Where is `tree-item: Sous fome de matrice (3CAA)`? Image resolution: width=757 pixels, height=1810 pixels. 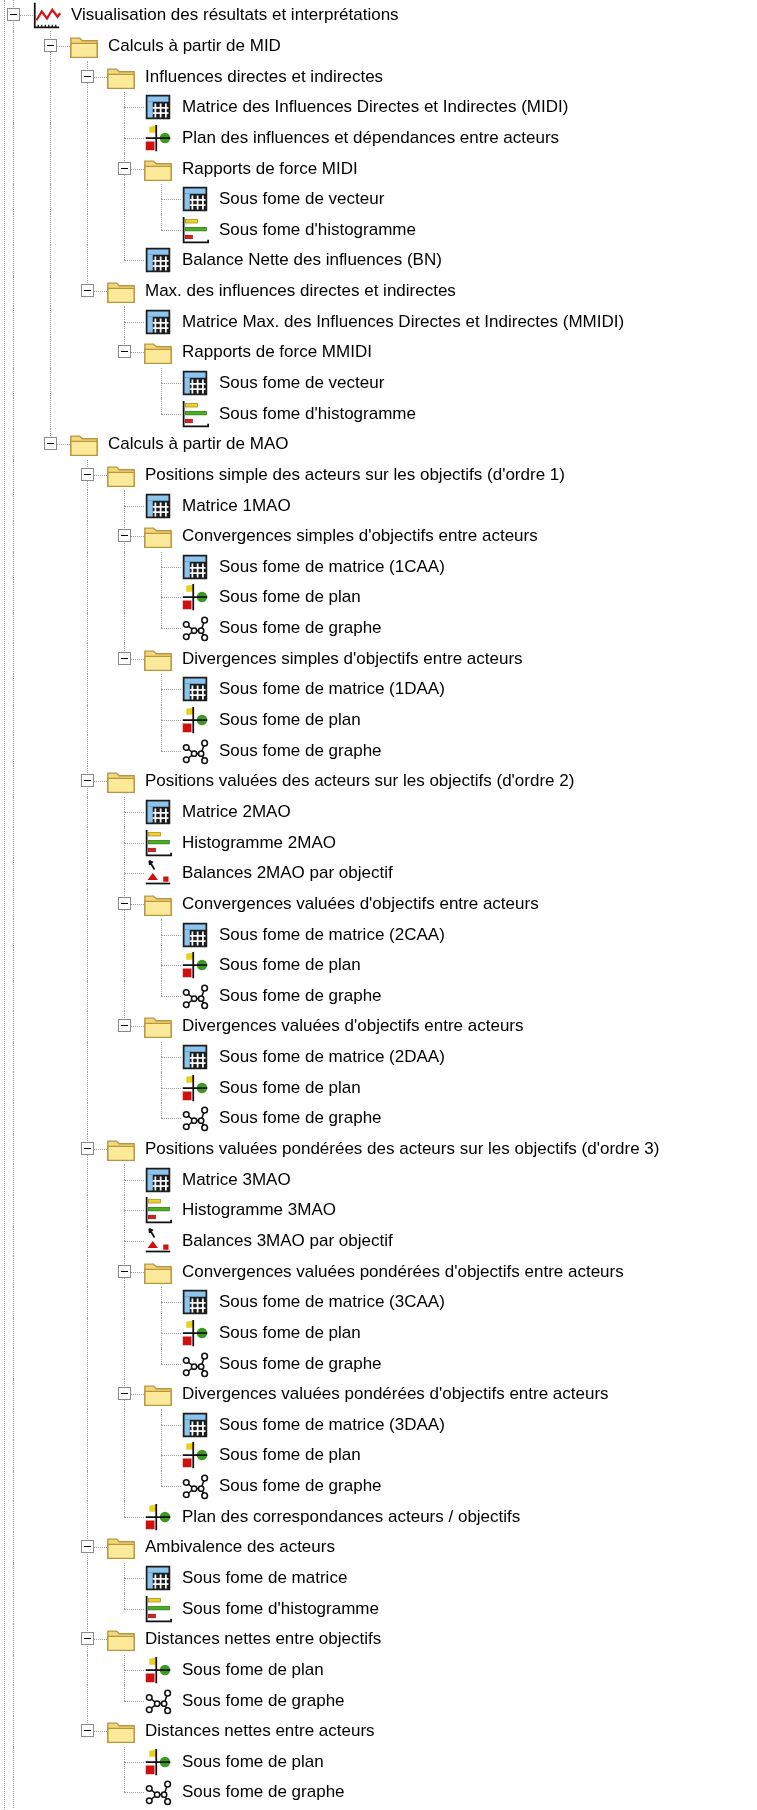 tree-item: Sous fome de matrice (3CAA) is located at coordinates (332, 1302).